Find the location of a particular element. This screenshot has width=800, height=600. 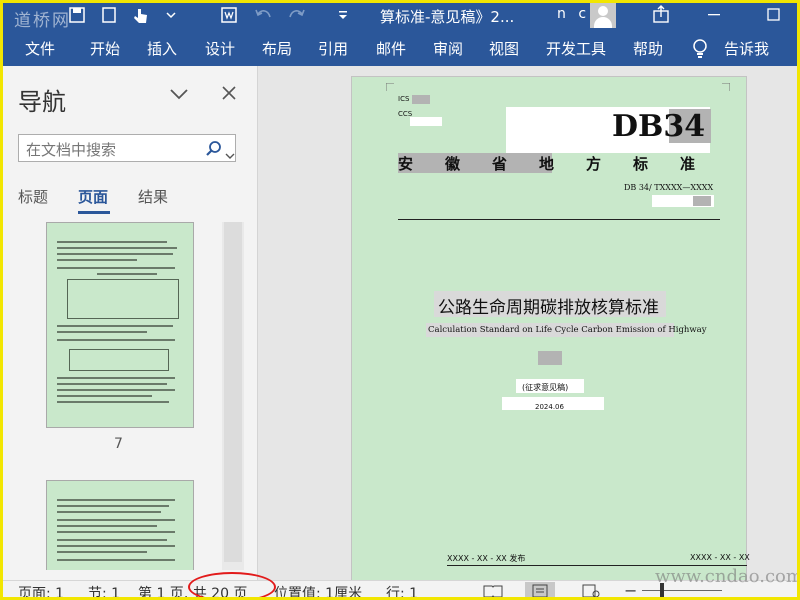

watermark-top-left: 道桥网 is located at coordinates (42, 20).